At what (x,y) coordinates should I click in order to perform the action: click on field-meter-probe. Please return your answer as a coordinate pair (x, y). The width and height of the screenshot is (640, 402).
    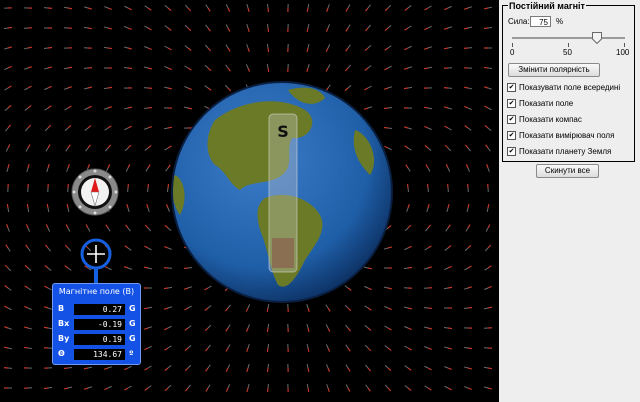
    Looking at the image, I should click on (96, 261).